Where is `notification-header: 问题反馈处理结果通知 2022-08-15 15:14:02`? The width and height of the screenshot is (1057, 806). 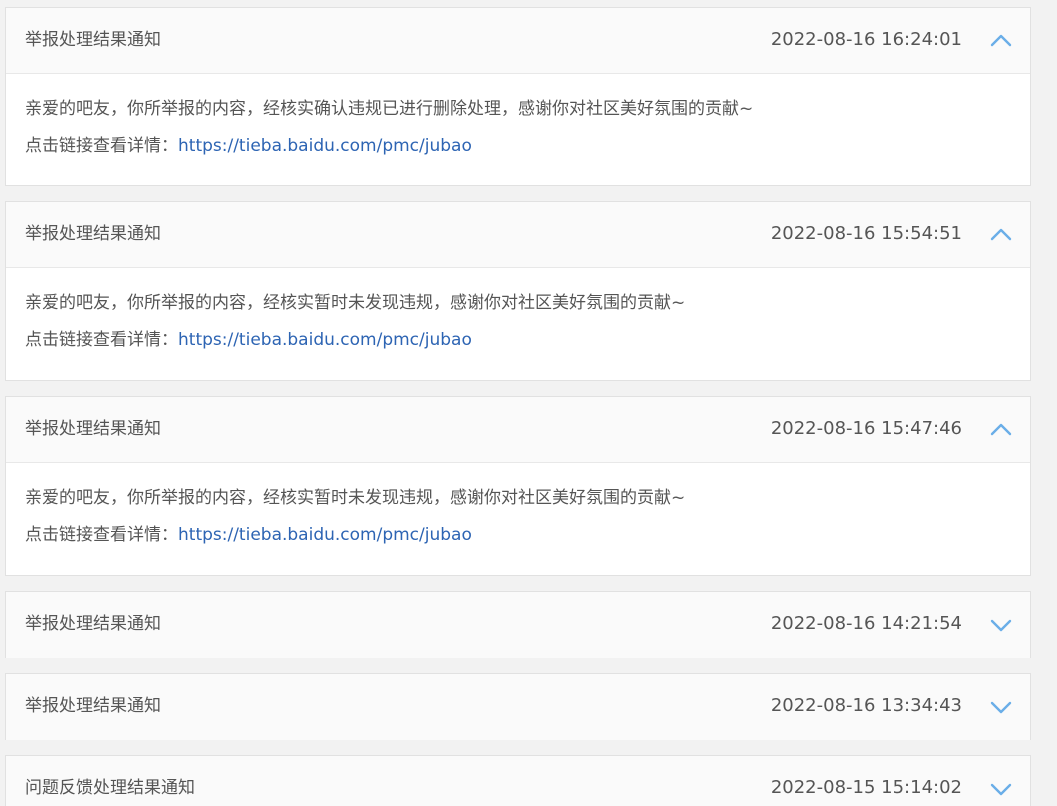
notification-header: 问题反馈处理结果通知 2022-08-15 15:14:02 is located at coordinates (518, 781).